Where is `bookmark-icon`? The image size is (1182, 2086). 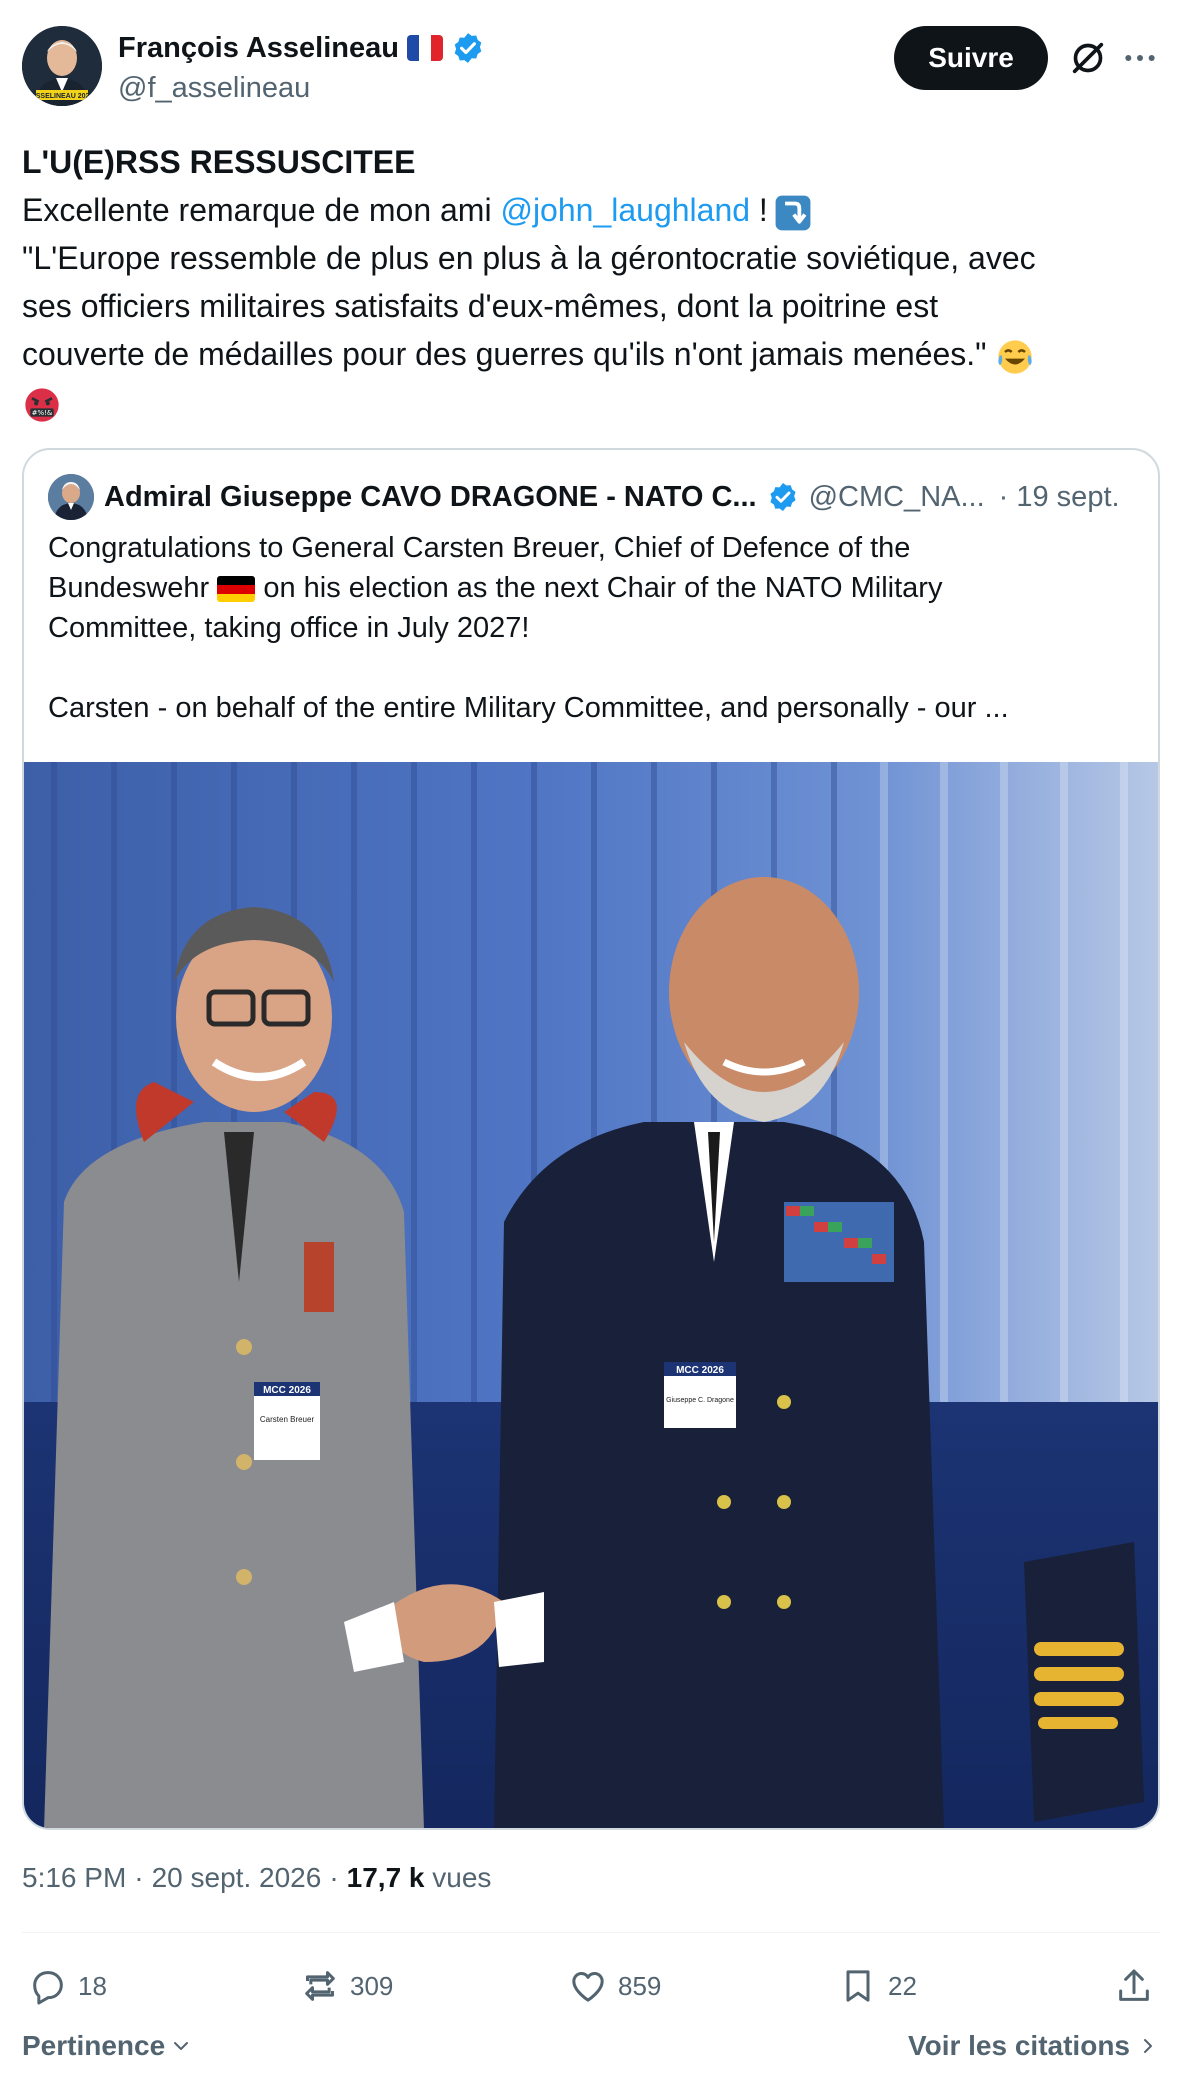 bookmark-icon is located at coordinates (858, 1986).